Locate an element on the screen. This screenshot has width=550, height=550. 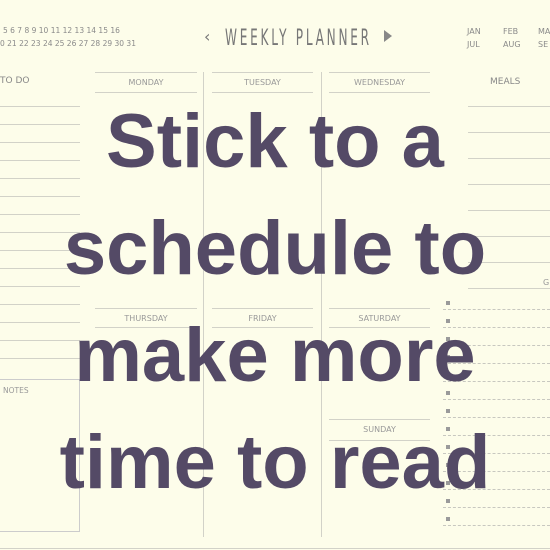
headline-line: make more is located at coordinates (275, 355).